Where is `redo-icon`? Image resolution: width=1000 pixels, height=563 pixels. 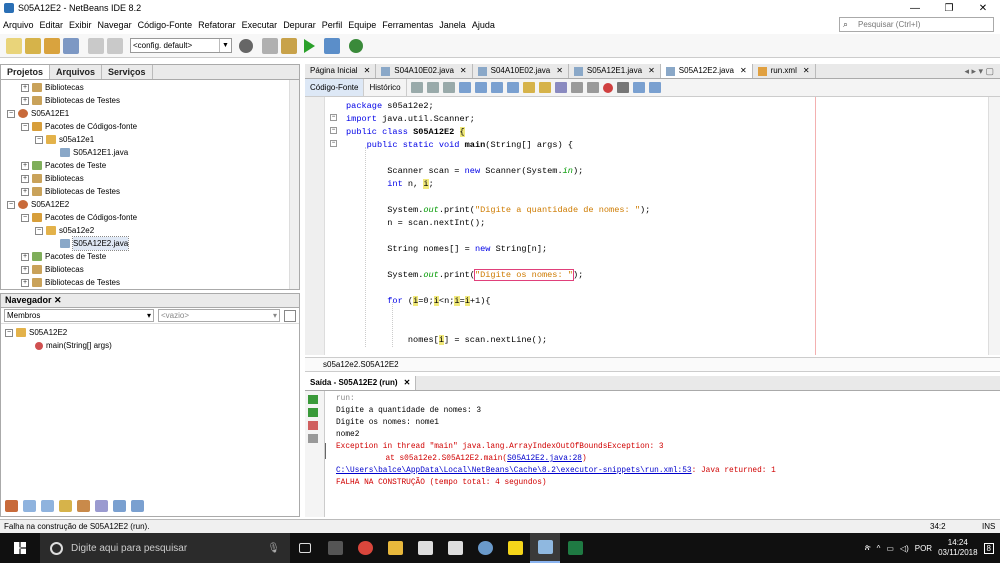
redo-icon is located at coordinates (115, 45).